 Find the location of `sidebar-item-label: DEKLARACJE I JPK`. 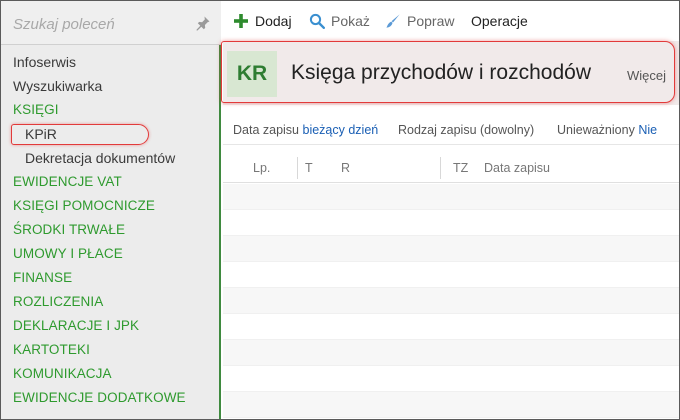

sidebar-item-label: DEKLARACJE I JPK is located at coordinates (76, 325).